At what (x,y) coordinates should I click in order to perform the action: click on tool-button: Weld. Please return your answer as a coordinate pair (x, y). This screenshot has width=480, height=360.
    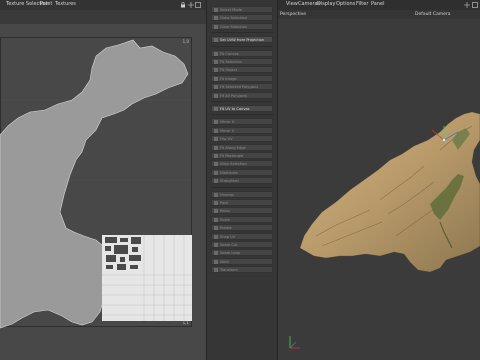
    Looking at the image, I should click on (242, 261).